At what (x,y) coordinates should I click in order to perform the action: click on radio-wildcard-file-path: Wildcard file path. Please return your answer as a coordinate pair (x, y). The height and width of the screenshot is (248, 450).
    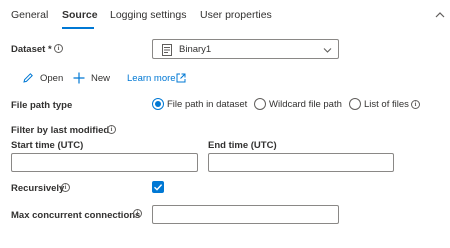
    Looking at the image, I should click on (299, 105).